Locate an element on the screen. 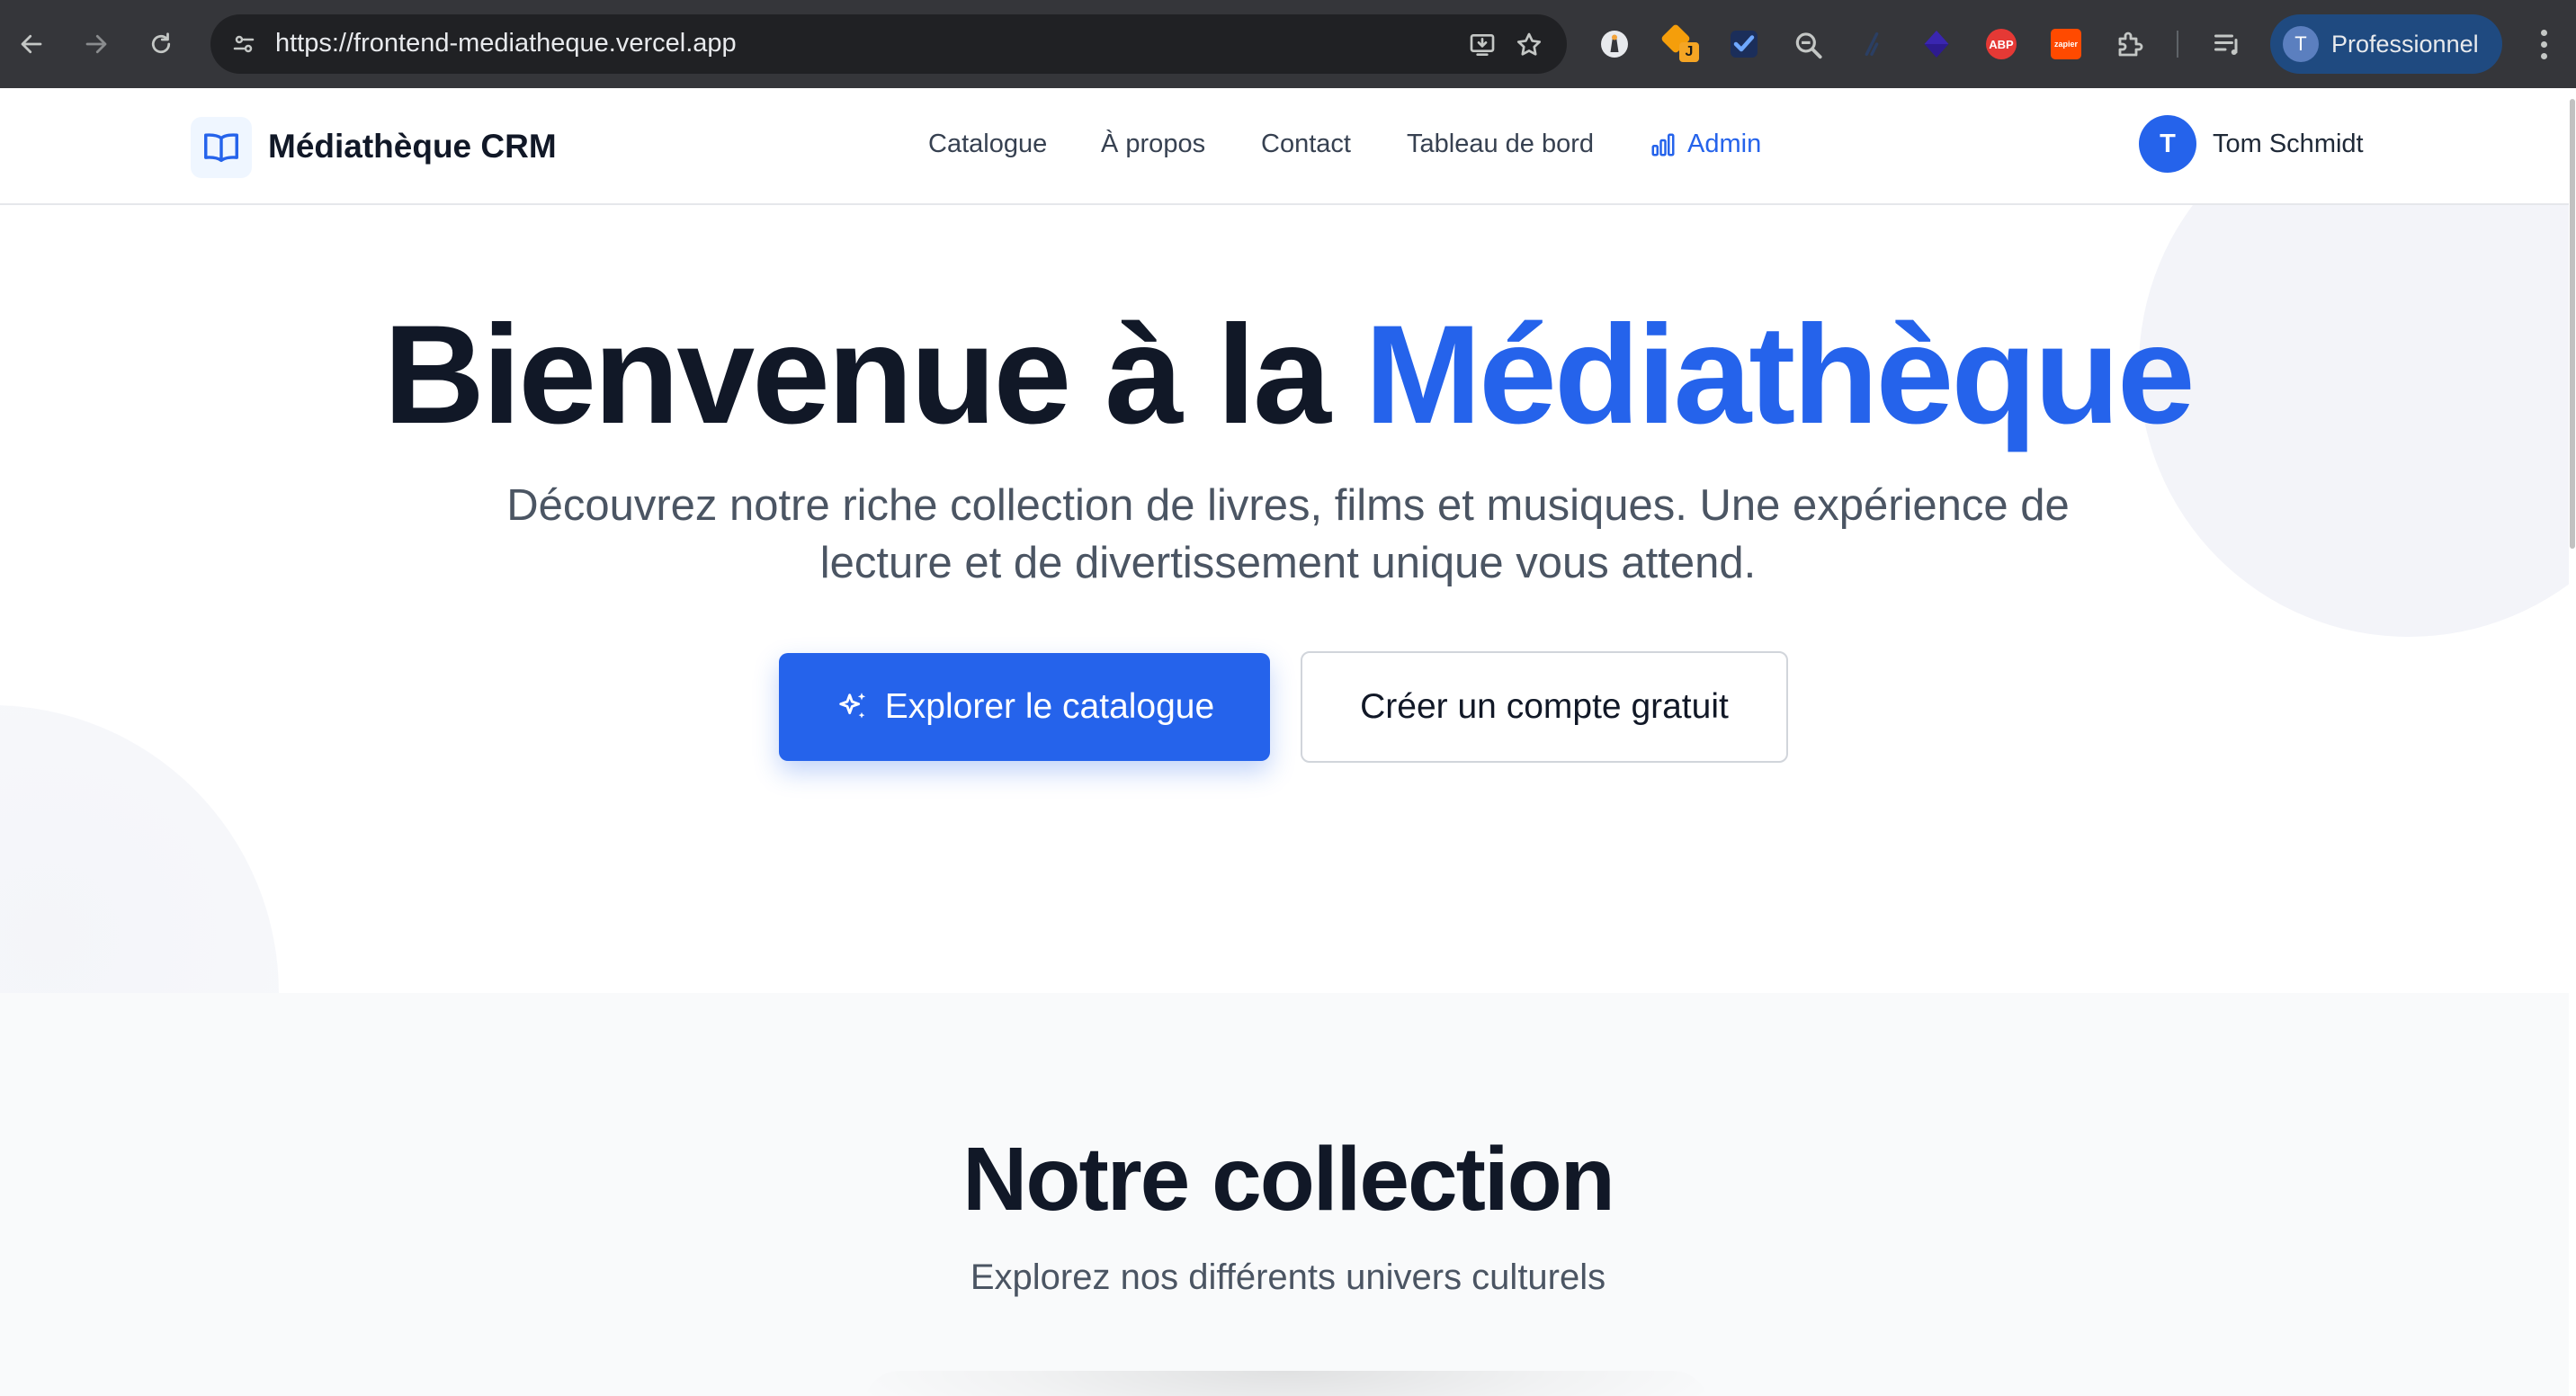 The height and width of the screenshot is (1396, 2576). arrow-right-icon is located at coordinates (96, 44).